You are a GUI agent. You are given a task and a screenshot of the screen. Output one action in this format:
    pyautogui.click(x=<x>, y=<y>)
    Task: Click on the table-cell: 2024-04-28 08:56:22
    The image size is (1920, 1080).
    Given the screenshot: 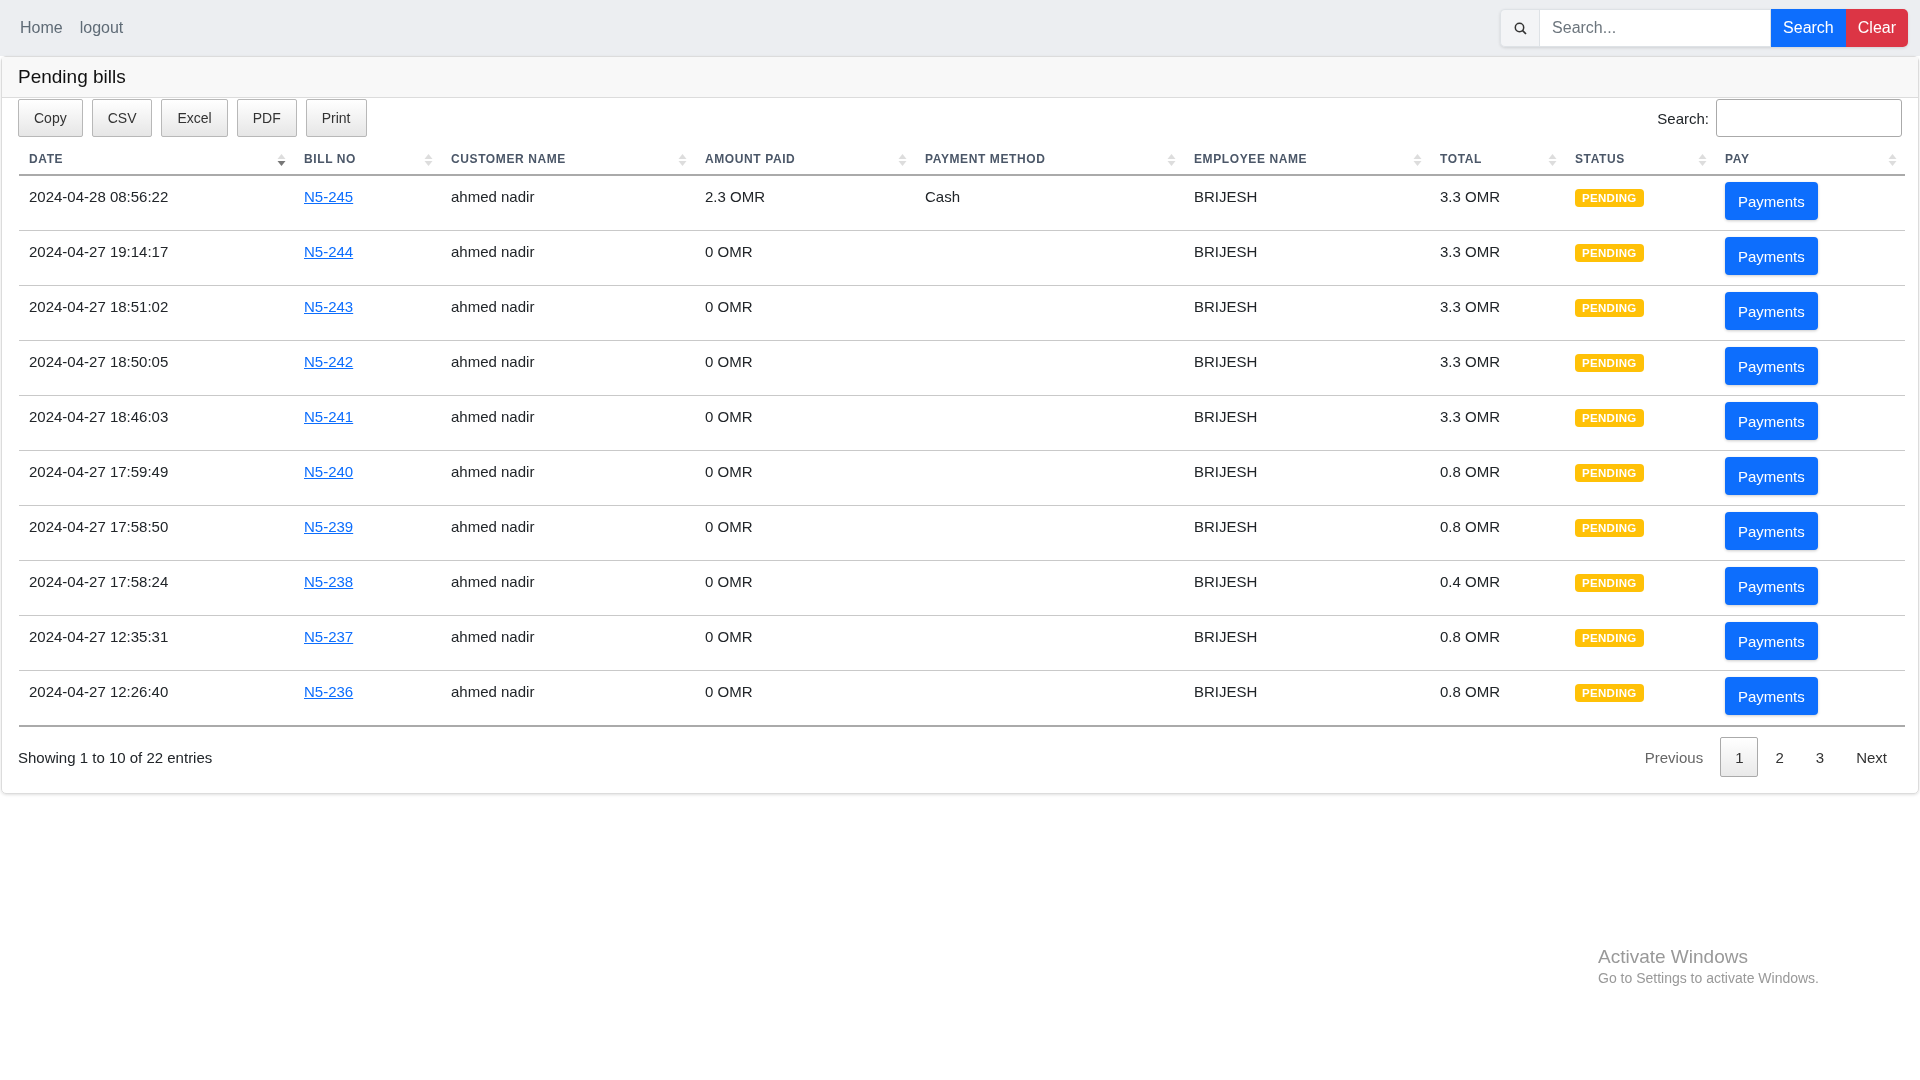 What is the action you would take?
    pyautogui.click(x=99, y=196)
    